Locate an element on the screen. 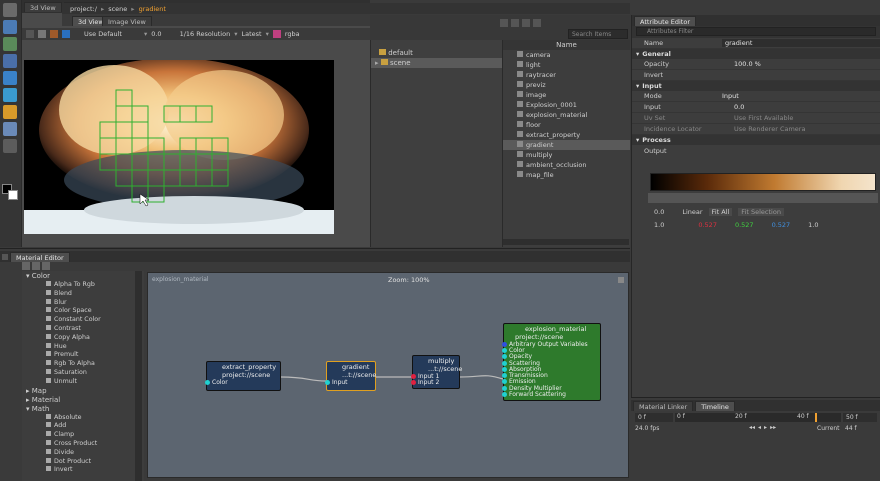 The width and height of the screenshot is (880, 481). list-item: multiply is located at coordinates (566, 155).